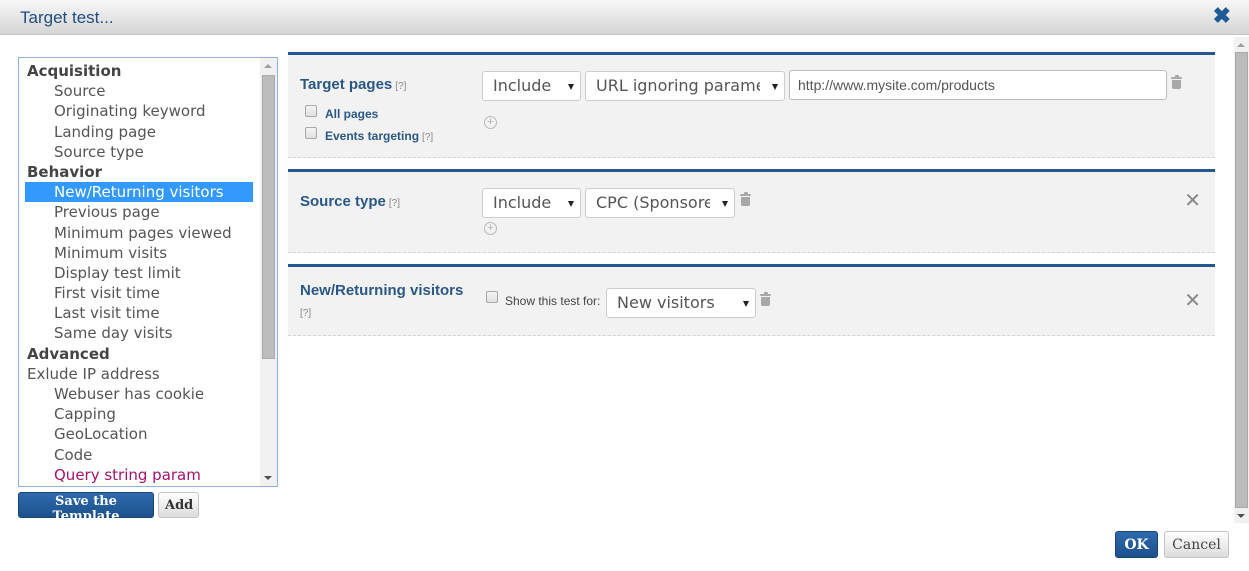 This screenshot has height=571, width=1249. Describe the element at coordinates (346, 84) in the screenshot. I see `target-pages-label: Target pages` at that location.